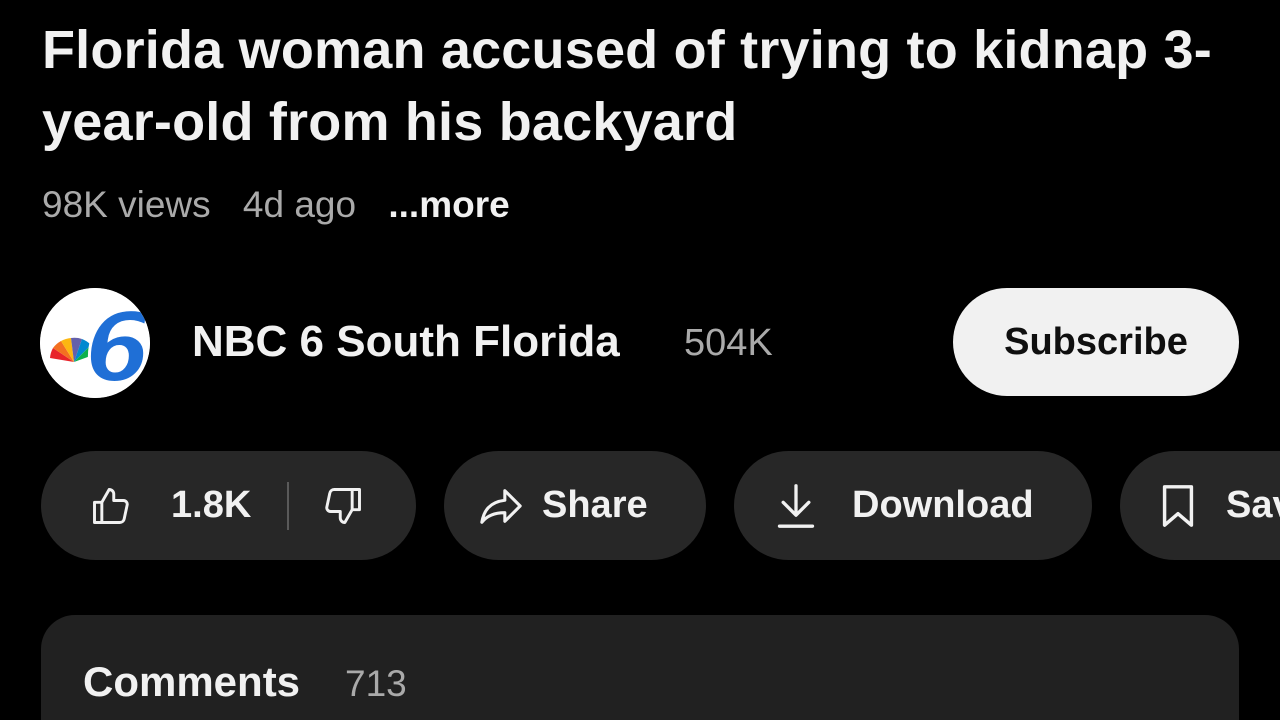  I want to click on svg-text: 6, so click(117, 345).